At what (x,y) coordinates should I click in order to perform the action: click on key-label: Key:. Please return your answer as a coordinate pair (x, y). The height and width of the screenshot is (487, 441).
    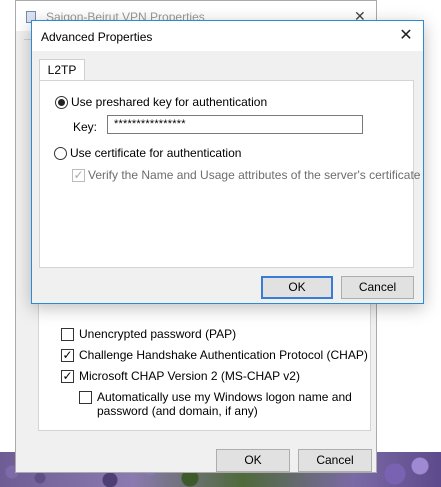
    Looking at the image, I should click on (85, 127).